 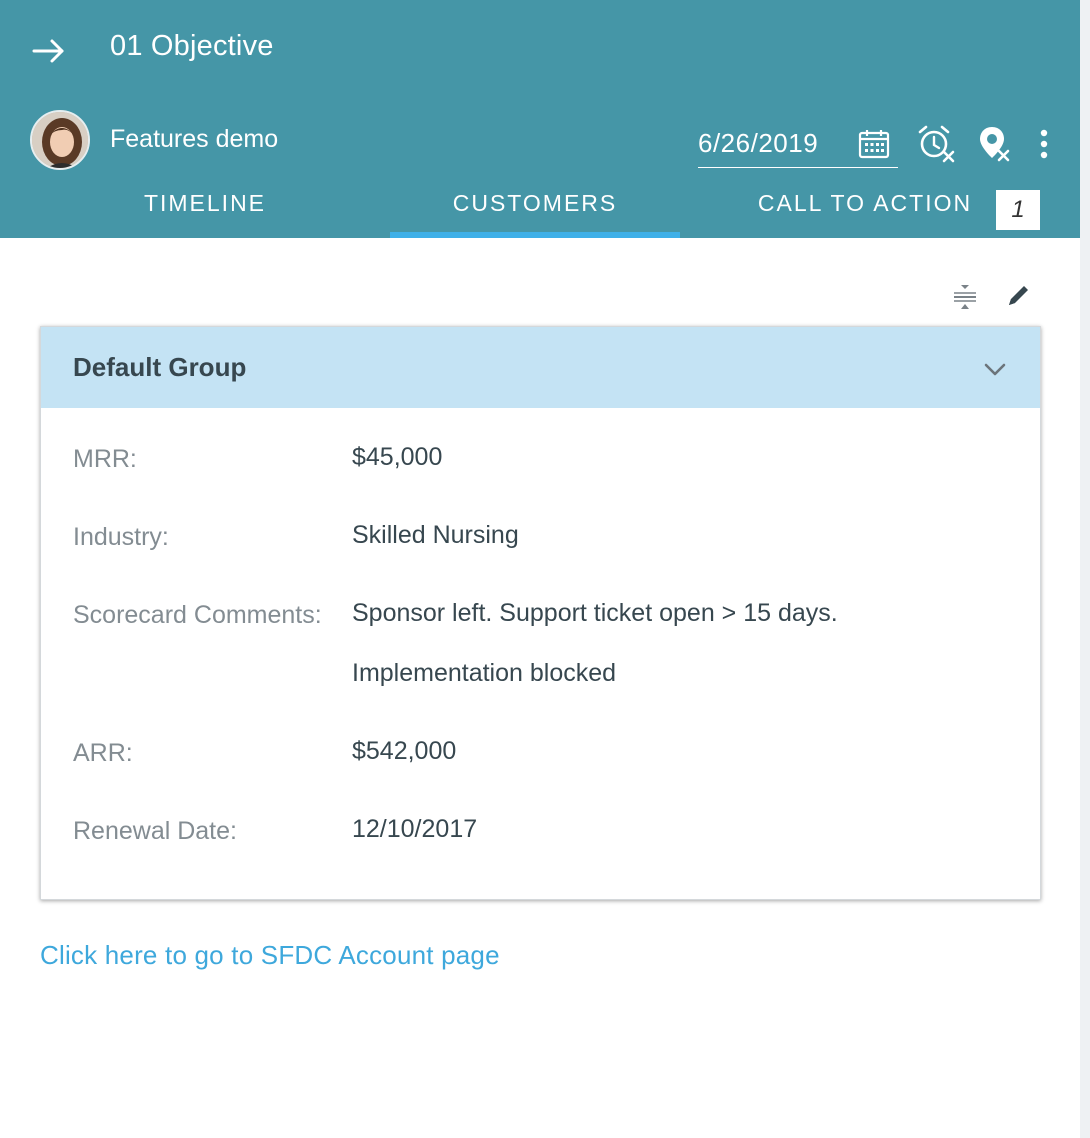 I want to click on card-header: Default Group, so click(x=540, y=367).